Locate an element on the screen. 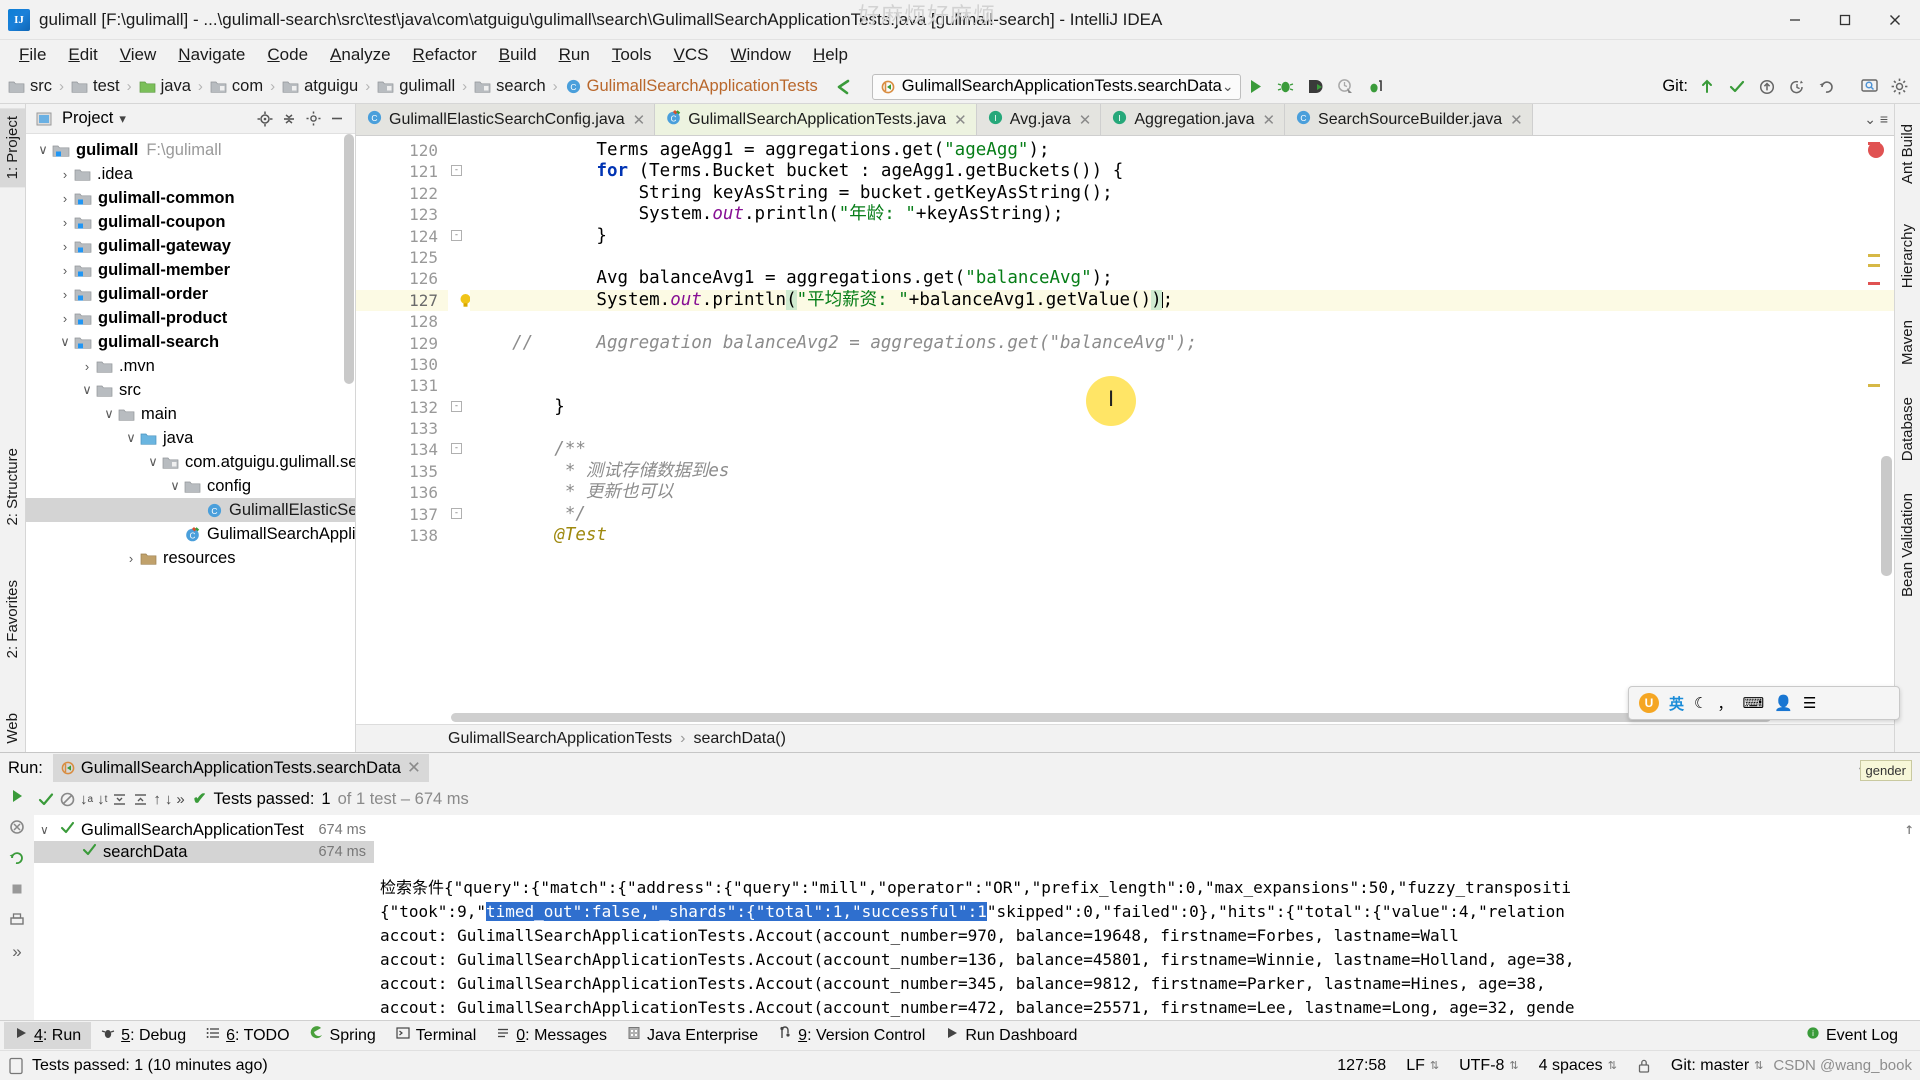 This screenshot has height=1080, width=1920. tree-node-resources: › resources is located at coordinates (190, 558).